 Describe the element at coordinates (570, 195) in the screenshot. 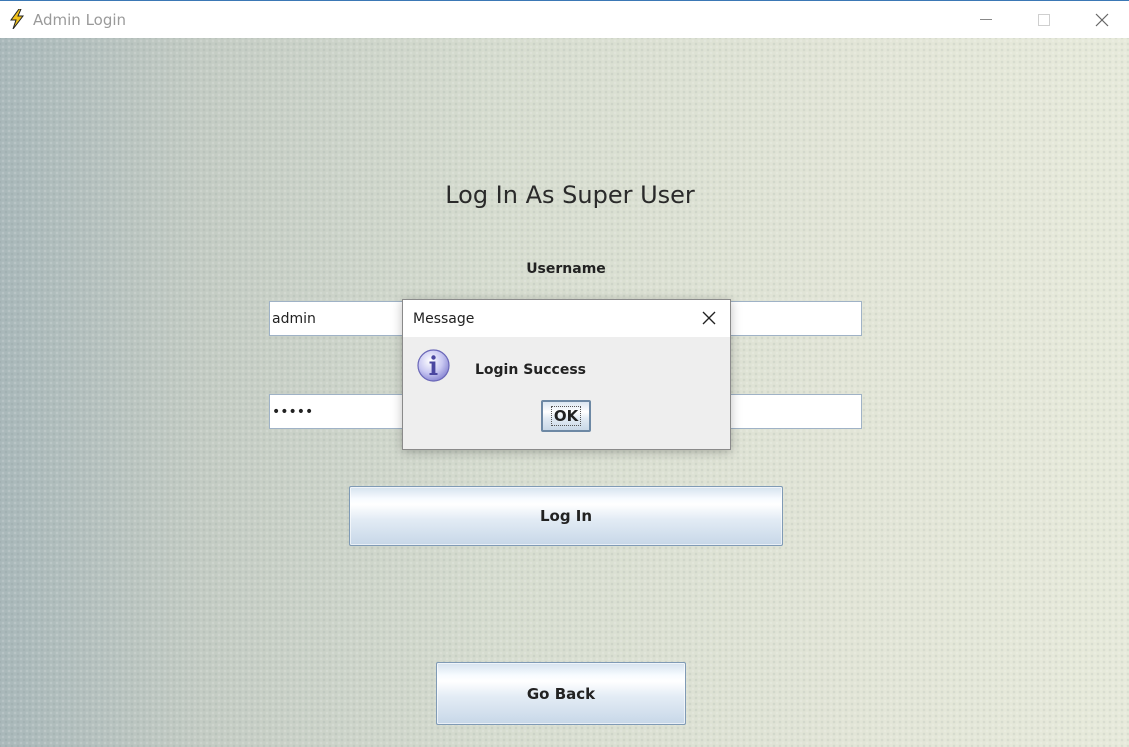

I see `page-title: Log In As Super User` at that location.